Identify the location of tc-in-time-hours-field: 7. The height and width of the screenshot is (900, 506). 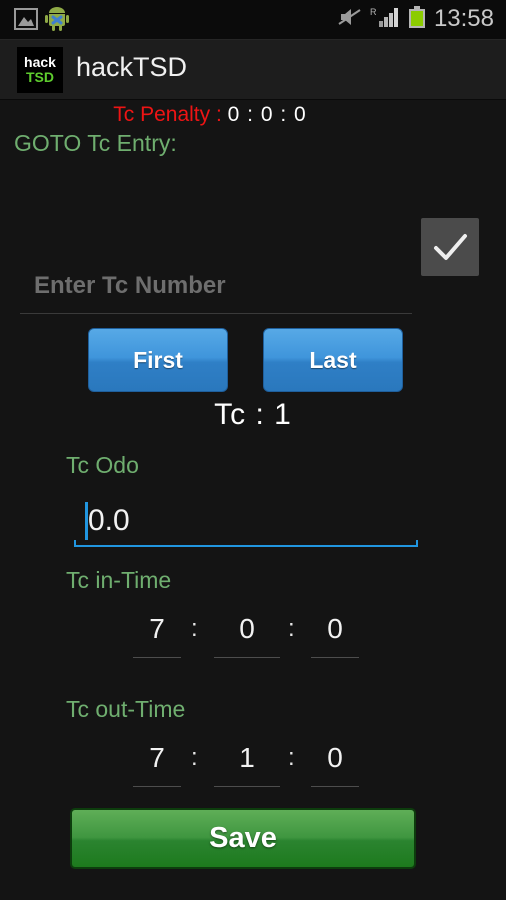
(157, 634).